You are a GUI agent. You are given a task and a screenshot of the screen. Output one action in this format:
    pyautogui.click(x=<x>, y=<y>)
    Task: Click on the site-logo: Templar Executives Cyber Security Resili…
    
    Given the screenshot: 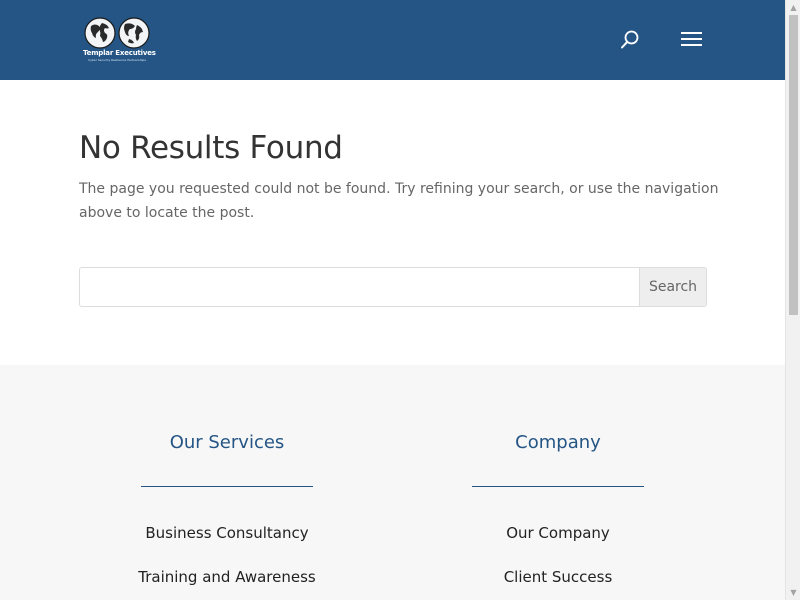 What is the action you would take?
    pyautogui.click(x=119, y=40)
    